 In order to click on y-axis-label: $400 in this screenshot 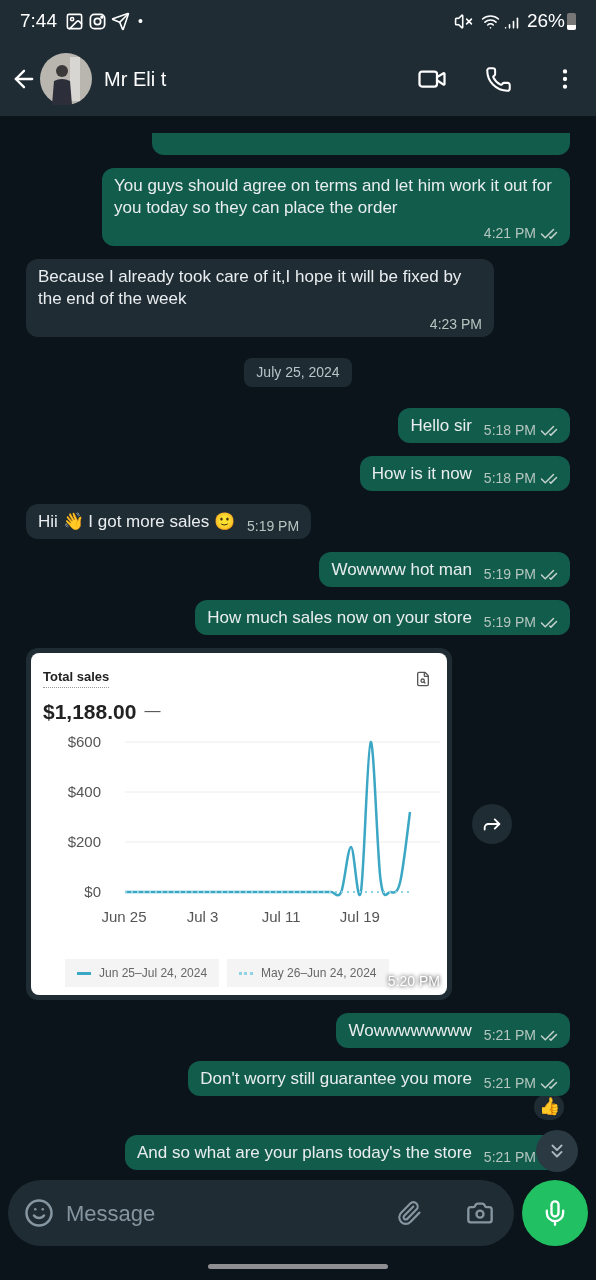, I will do `click(84, 791)`.